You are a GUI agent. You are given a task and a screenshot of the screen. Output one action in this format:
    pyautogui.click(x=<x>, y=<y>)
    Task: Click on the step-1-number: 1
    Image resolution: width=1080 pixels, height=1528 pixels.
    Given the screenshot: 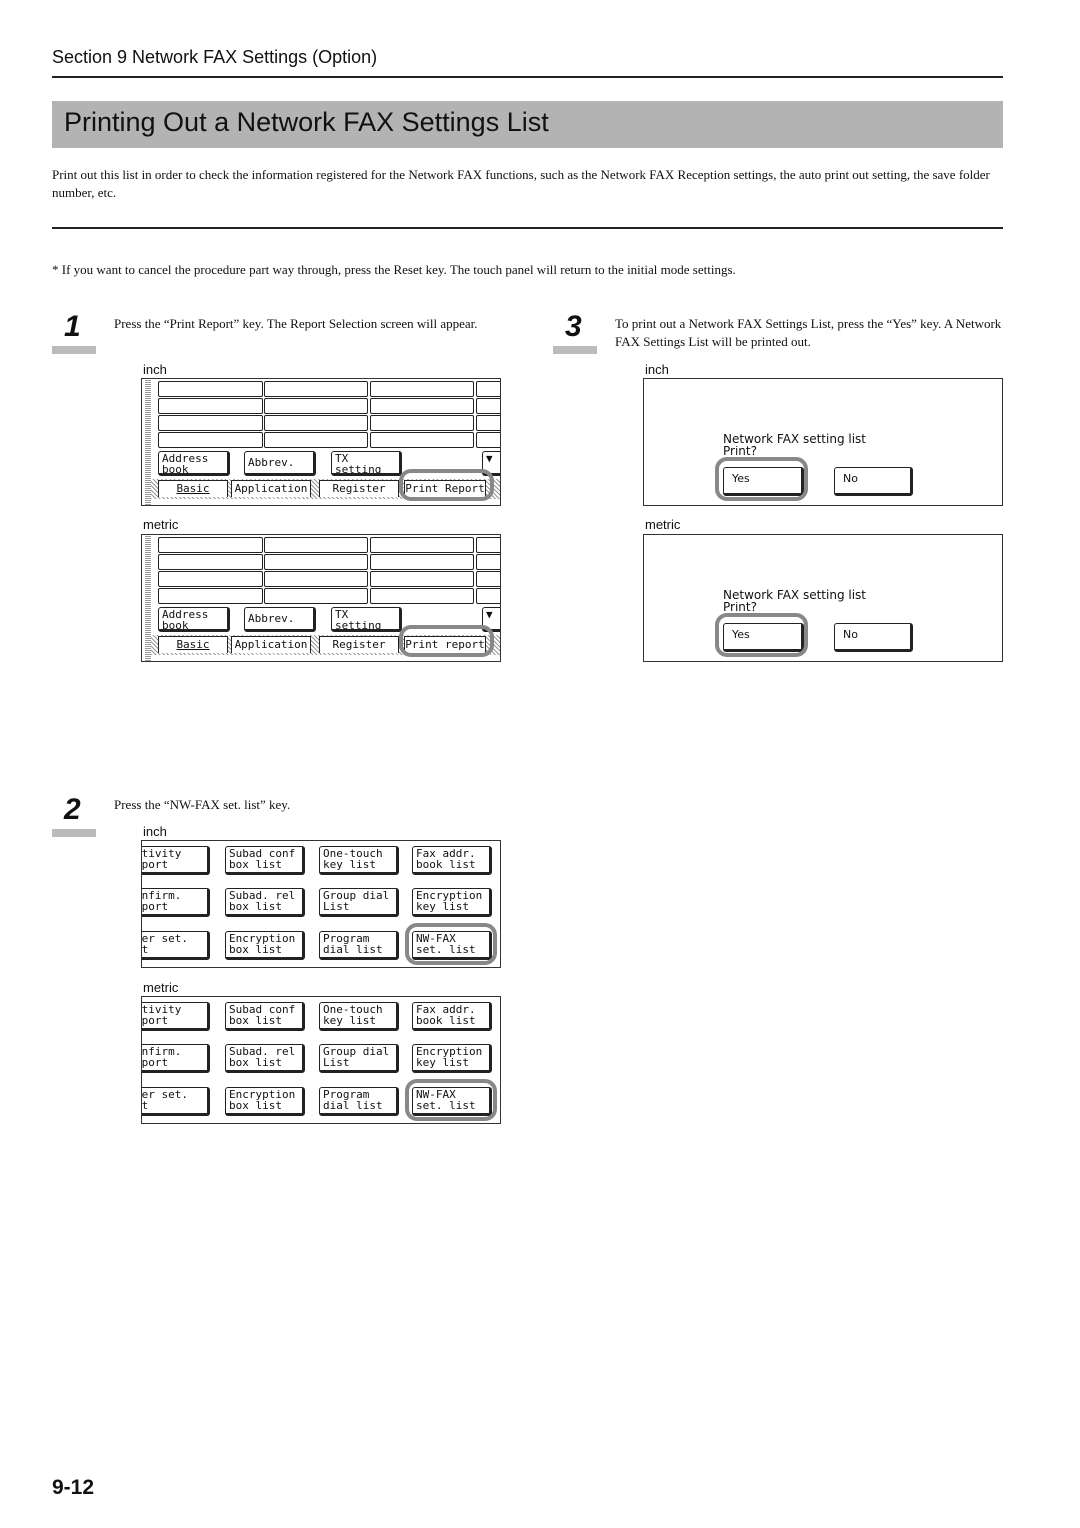 What is the action you would take?
    pyautogui.click(x=74, y=332)
    